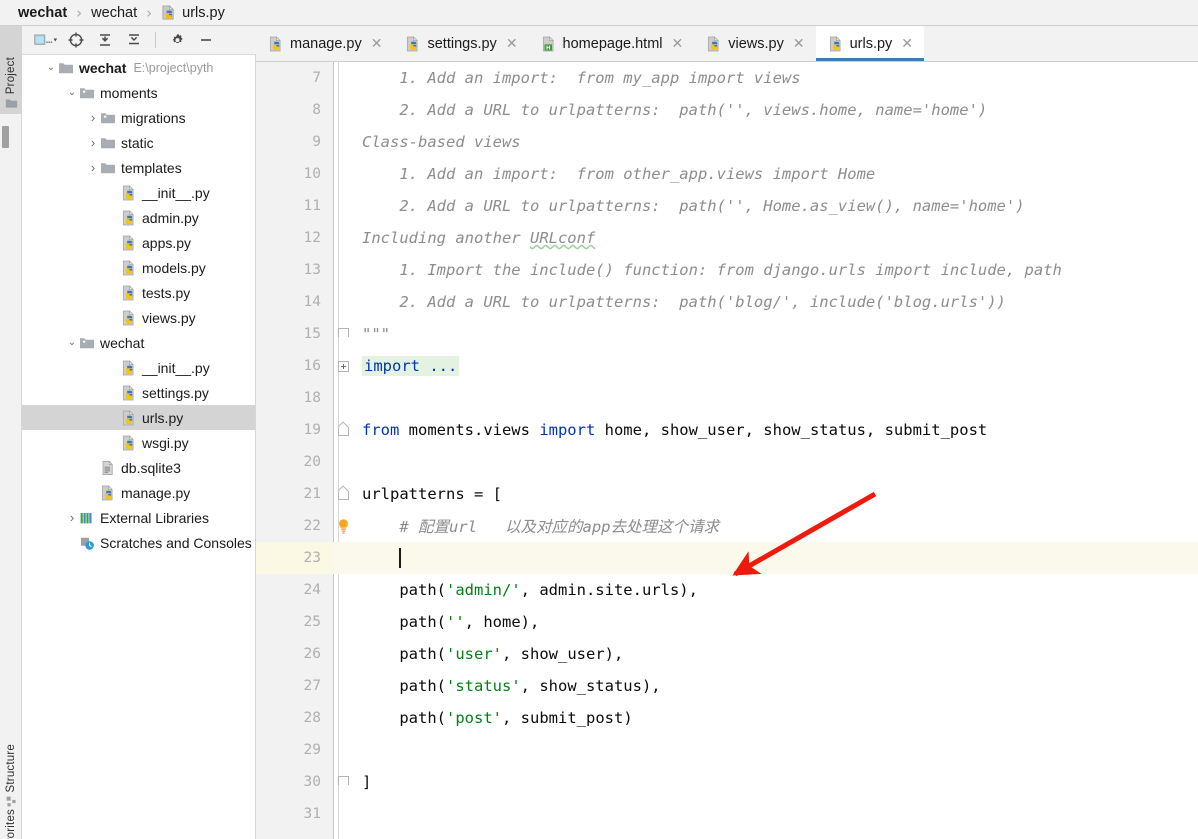 The image size is (1198, 839). I want to click on tree-item-tests-py: tests.py, so click(138, 292).